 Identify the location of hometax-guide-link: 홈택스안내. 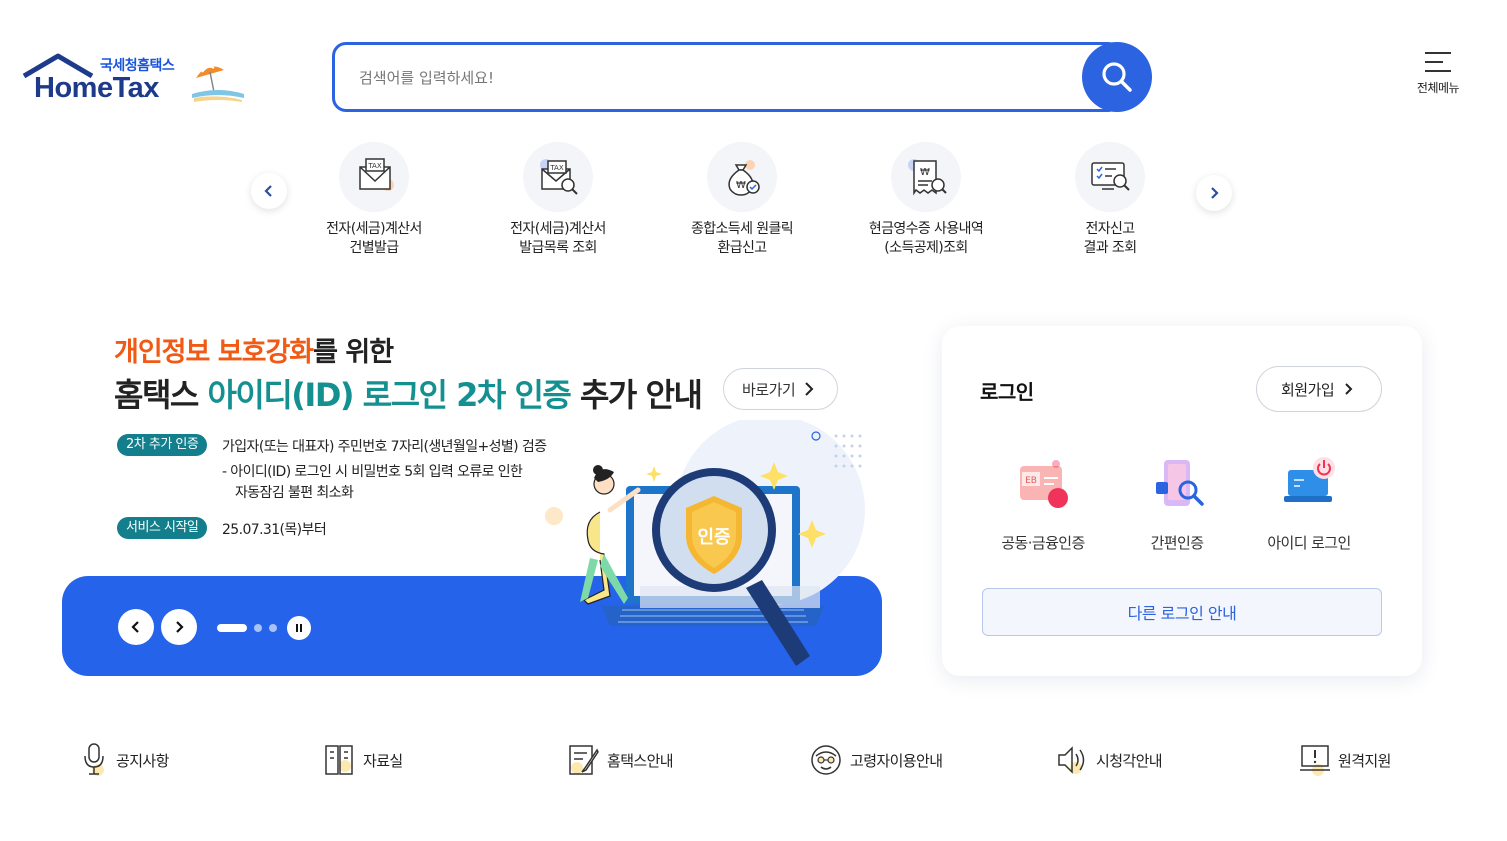
(620, 760).